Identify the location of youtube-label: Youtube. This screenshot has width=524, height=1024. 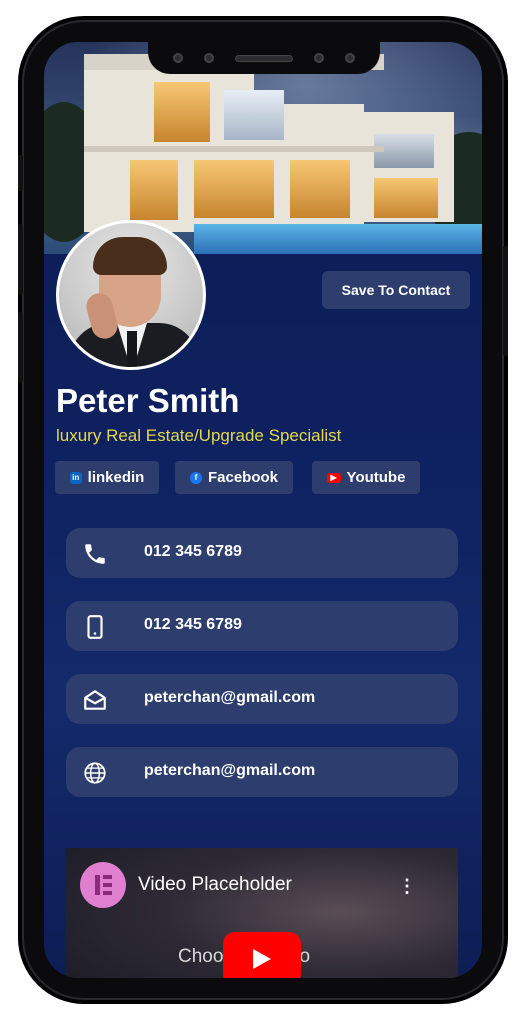
(376, 477).